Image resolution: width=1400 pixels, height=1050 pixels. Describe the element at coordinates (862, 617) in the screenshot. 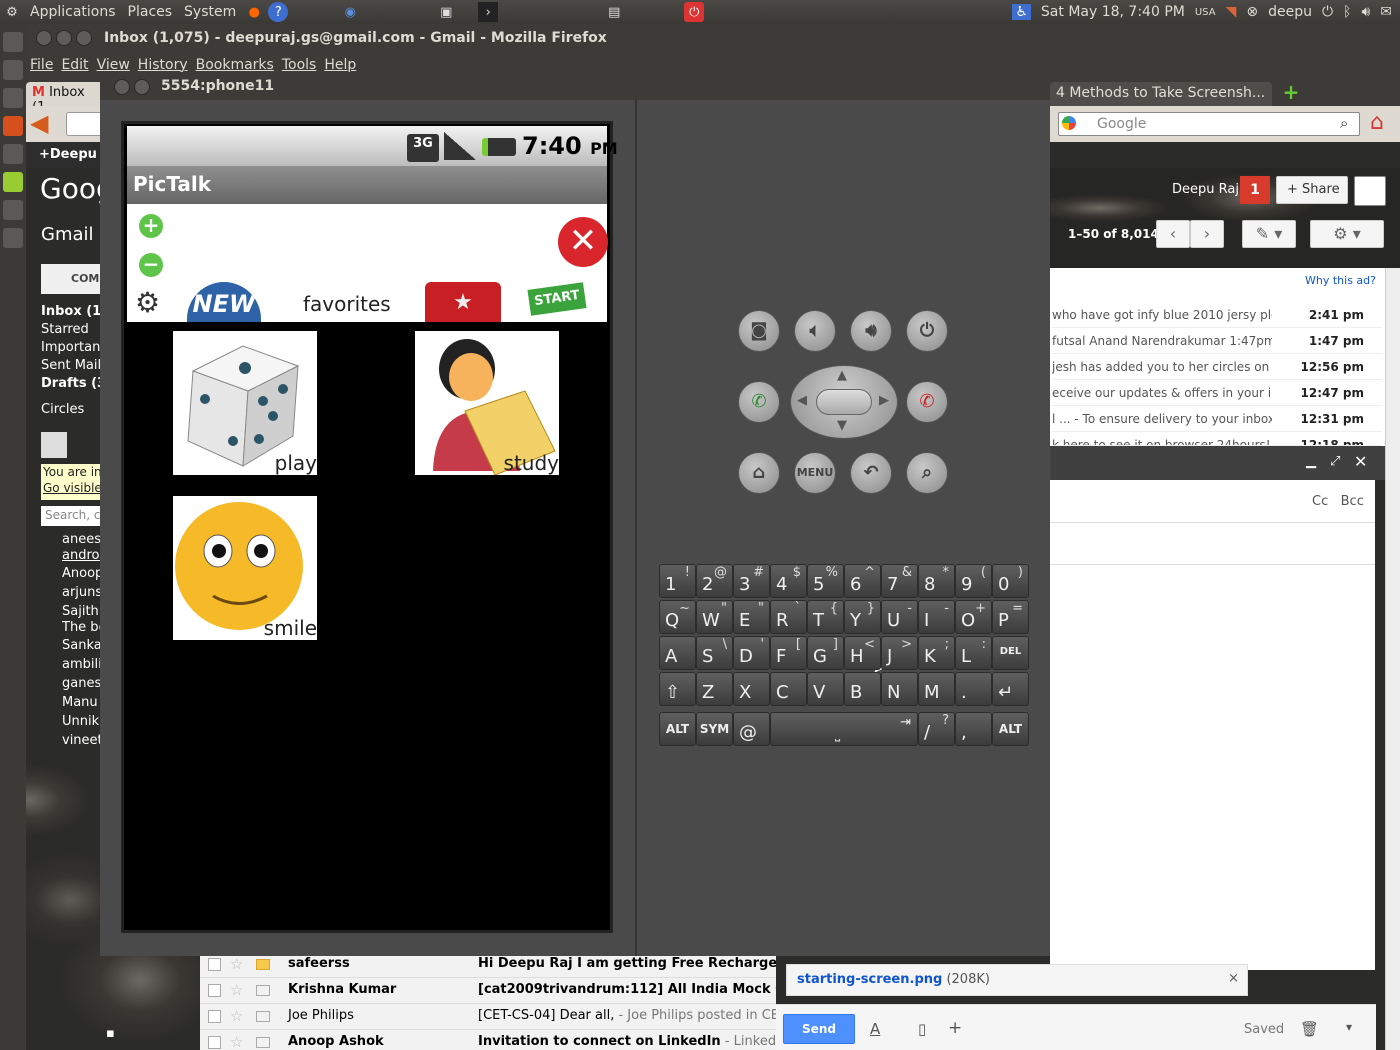

I see `key-15: Y}` at that location.